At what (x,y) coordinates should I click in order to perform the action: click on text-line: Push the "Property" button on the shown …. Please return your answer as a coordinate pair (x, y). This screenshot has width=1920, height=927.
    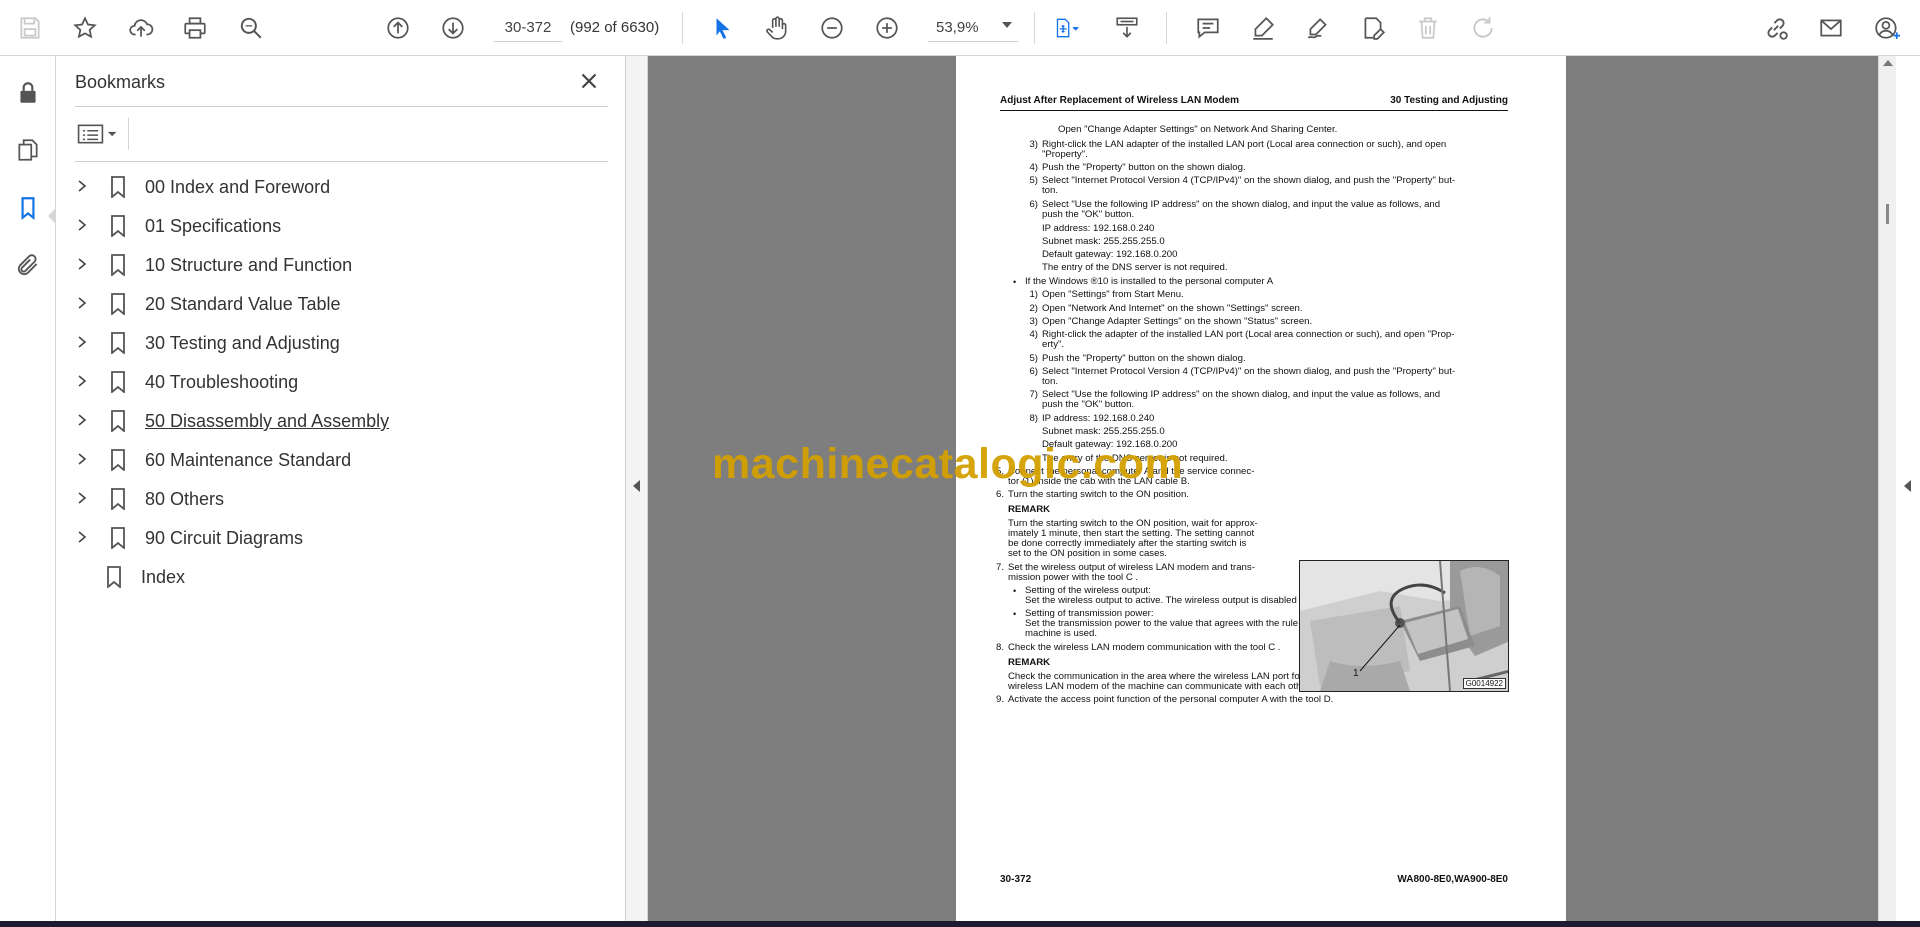
    Looking at the image, I should click on (1144, 358).